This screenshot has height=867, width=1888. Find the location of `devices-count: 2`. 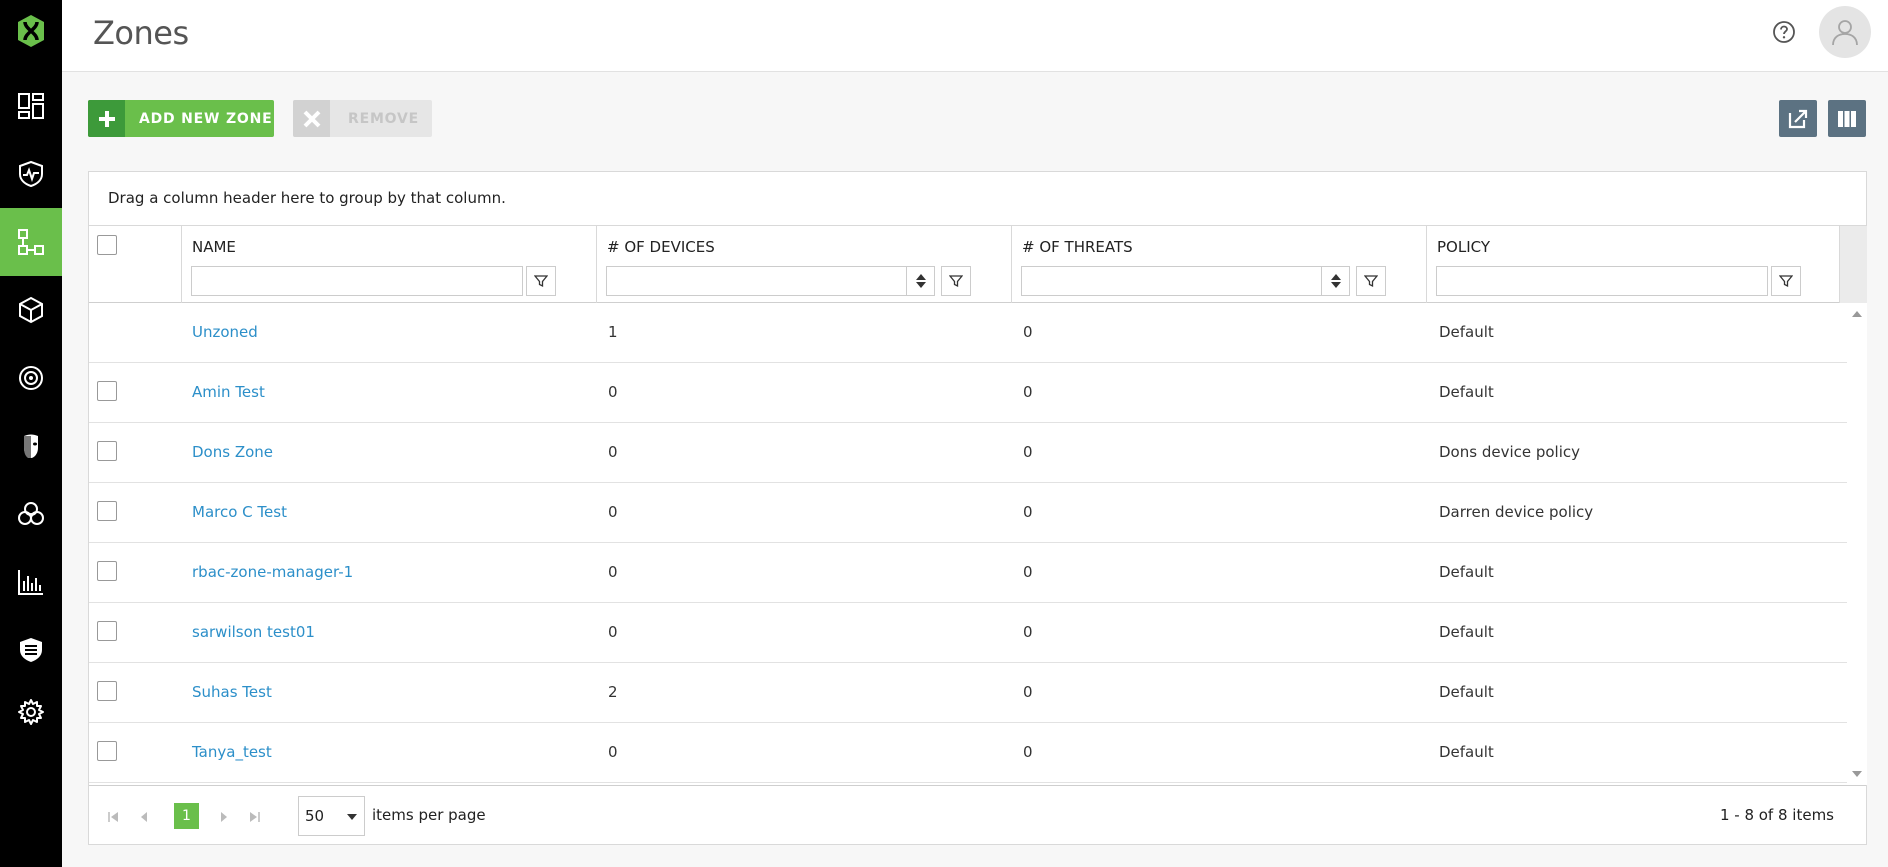

devices-count: 2 is located at coordinates (613, 692).